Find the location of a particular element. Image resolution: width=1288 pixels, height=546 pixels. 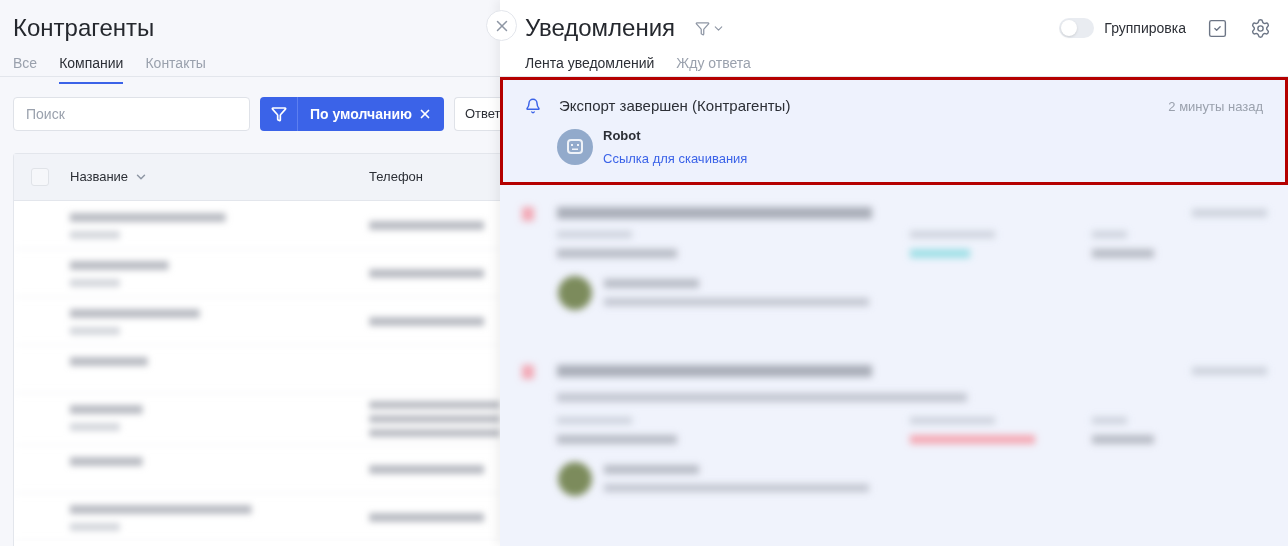

filter-button: По умолчанию is located at coordinates (352, 114).